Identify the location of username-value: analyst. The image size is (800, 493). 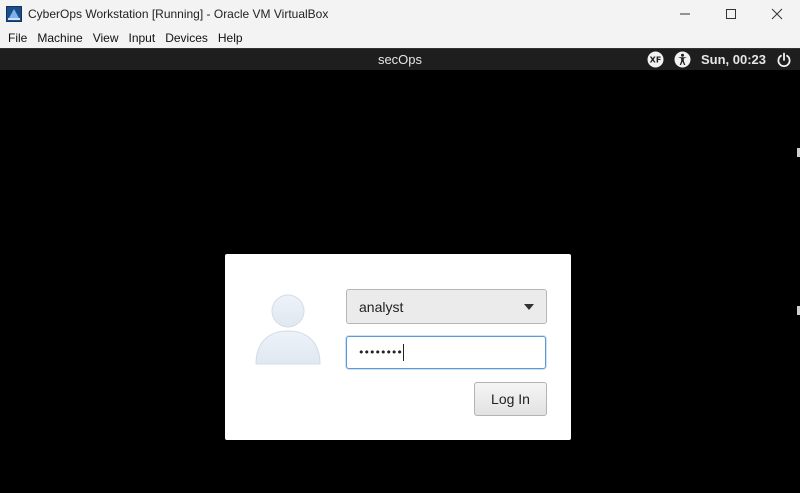
(381, 306).